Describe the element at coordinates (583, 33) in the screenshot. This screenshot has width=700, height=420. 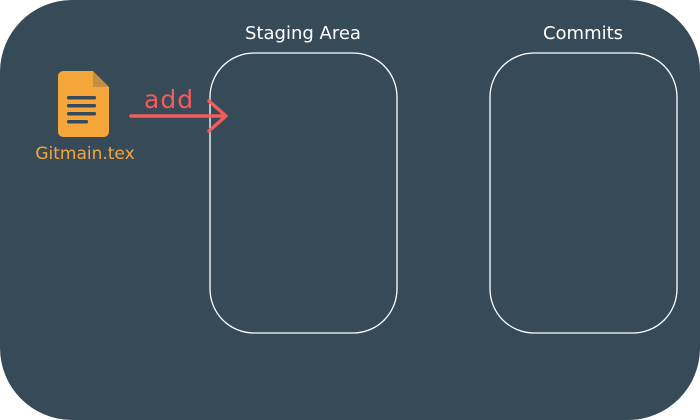
I see `commits-title: Commits` at that location.